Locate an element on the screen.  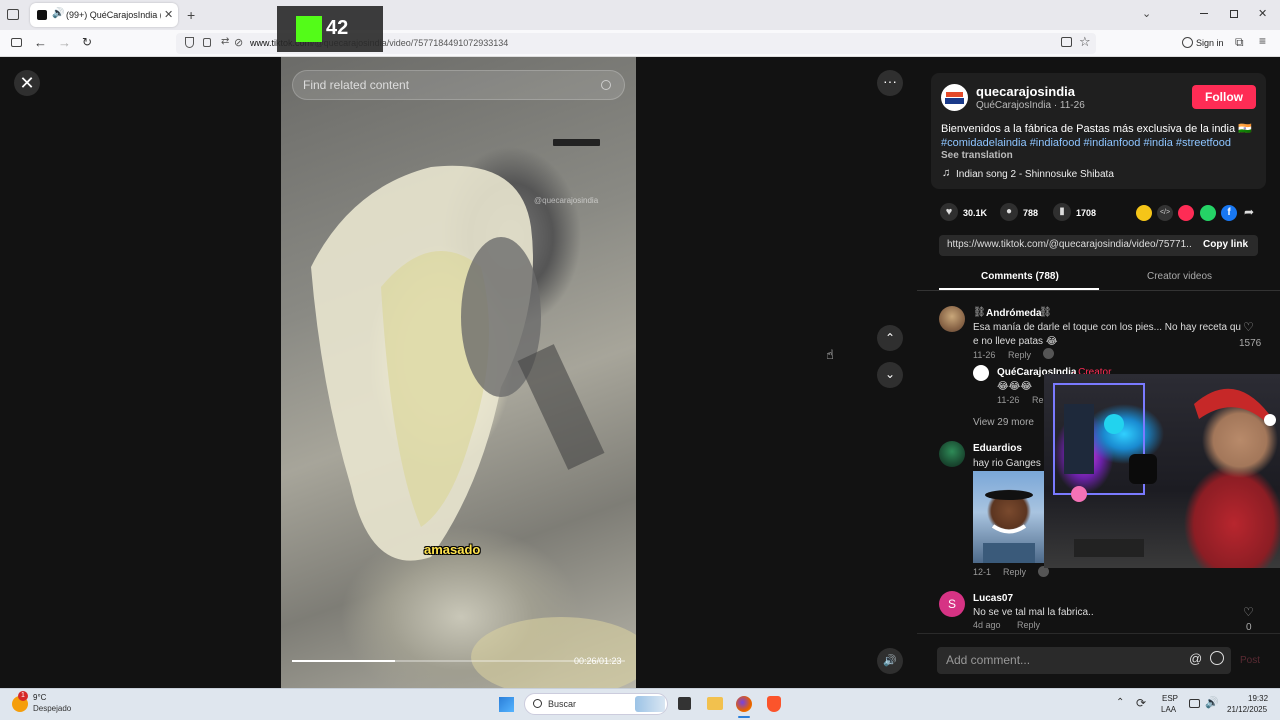
saves-count: 1708 is located at coordinates (1086, 213).